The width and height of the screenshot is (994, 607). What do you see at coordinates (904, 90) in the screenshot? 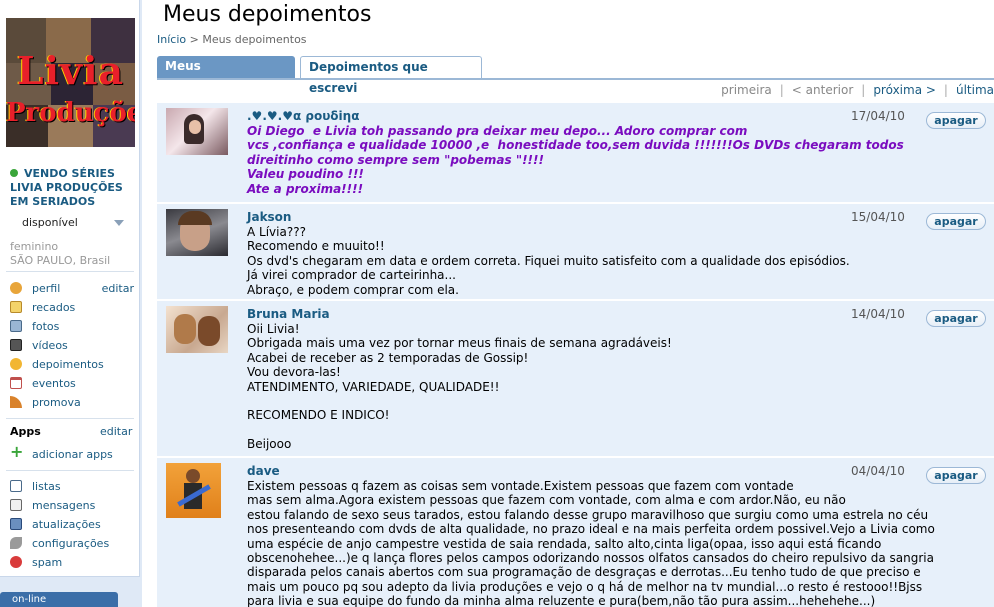
I see `pager-next: próxima >` at bounding box center [904, 90].